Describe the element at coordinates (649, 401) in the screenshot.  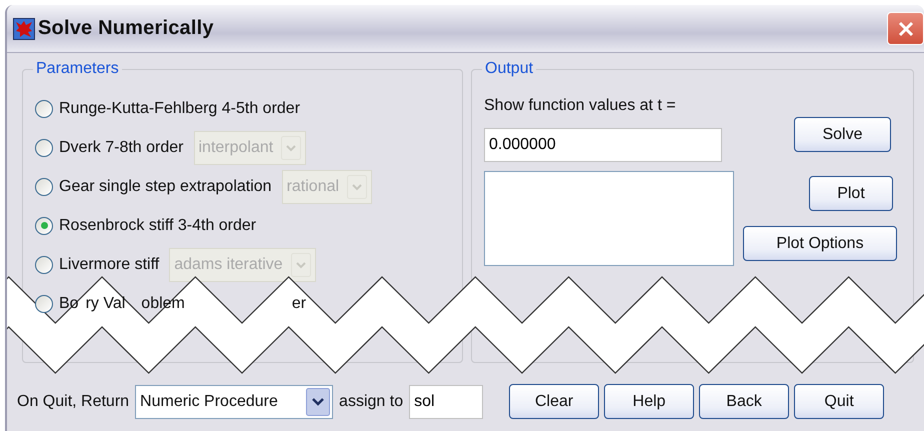
I see `footer-button: Help` at that location.